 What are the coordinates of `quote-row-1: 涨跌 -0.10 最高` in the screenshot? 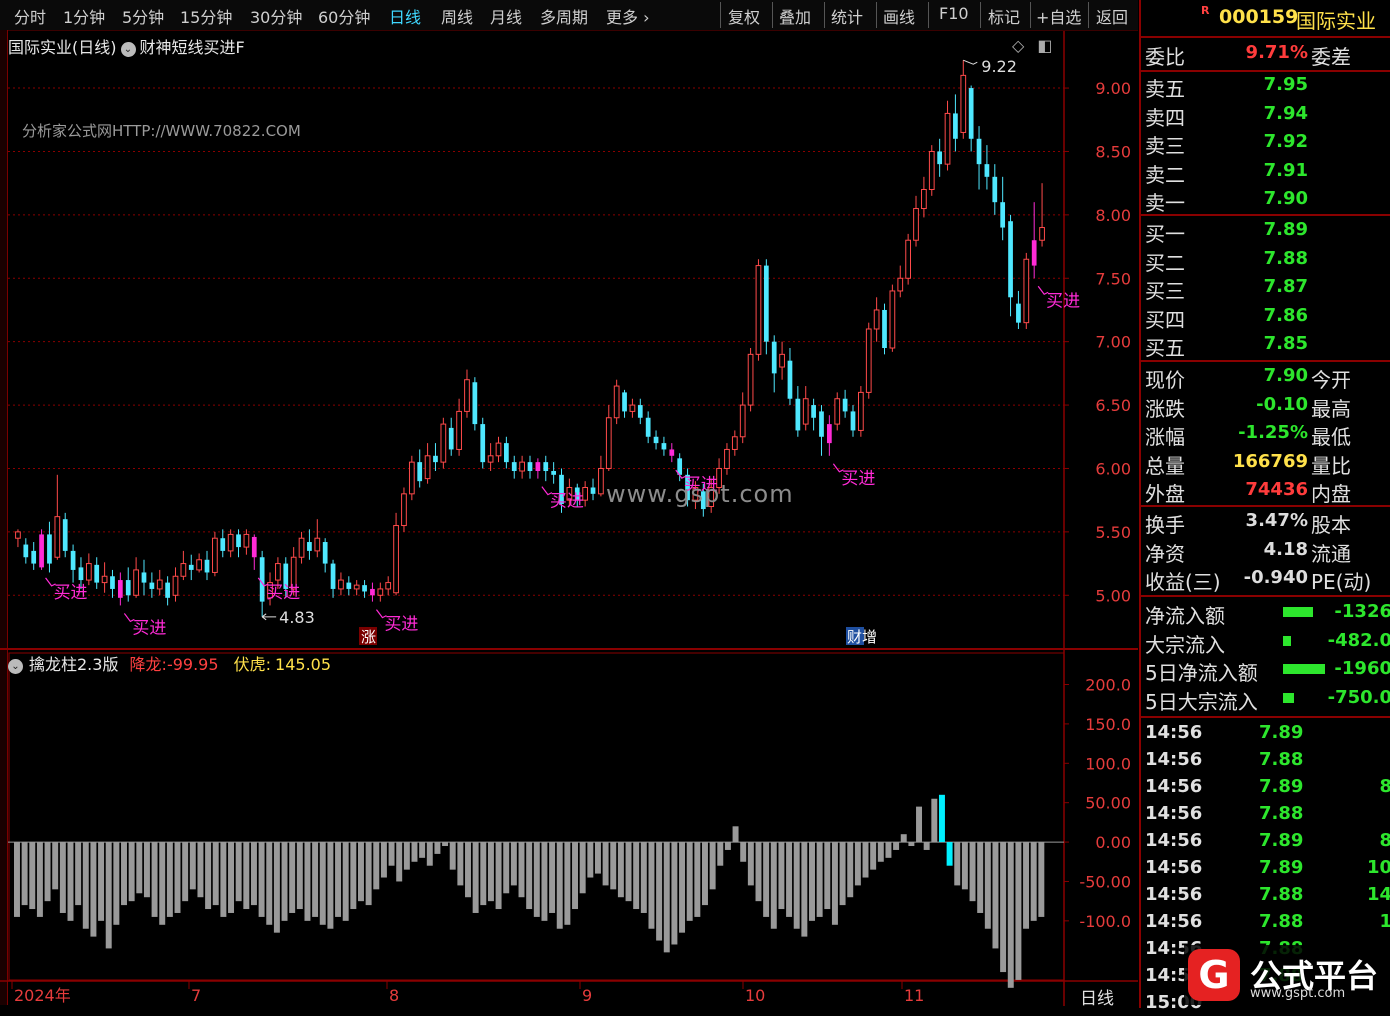 It's located at (1265, 406).